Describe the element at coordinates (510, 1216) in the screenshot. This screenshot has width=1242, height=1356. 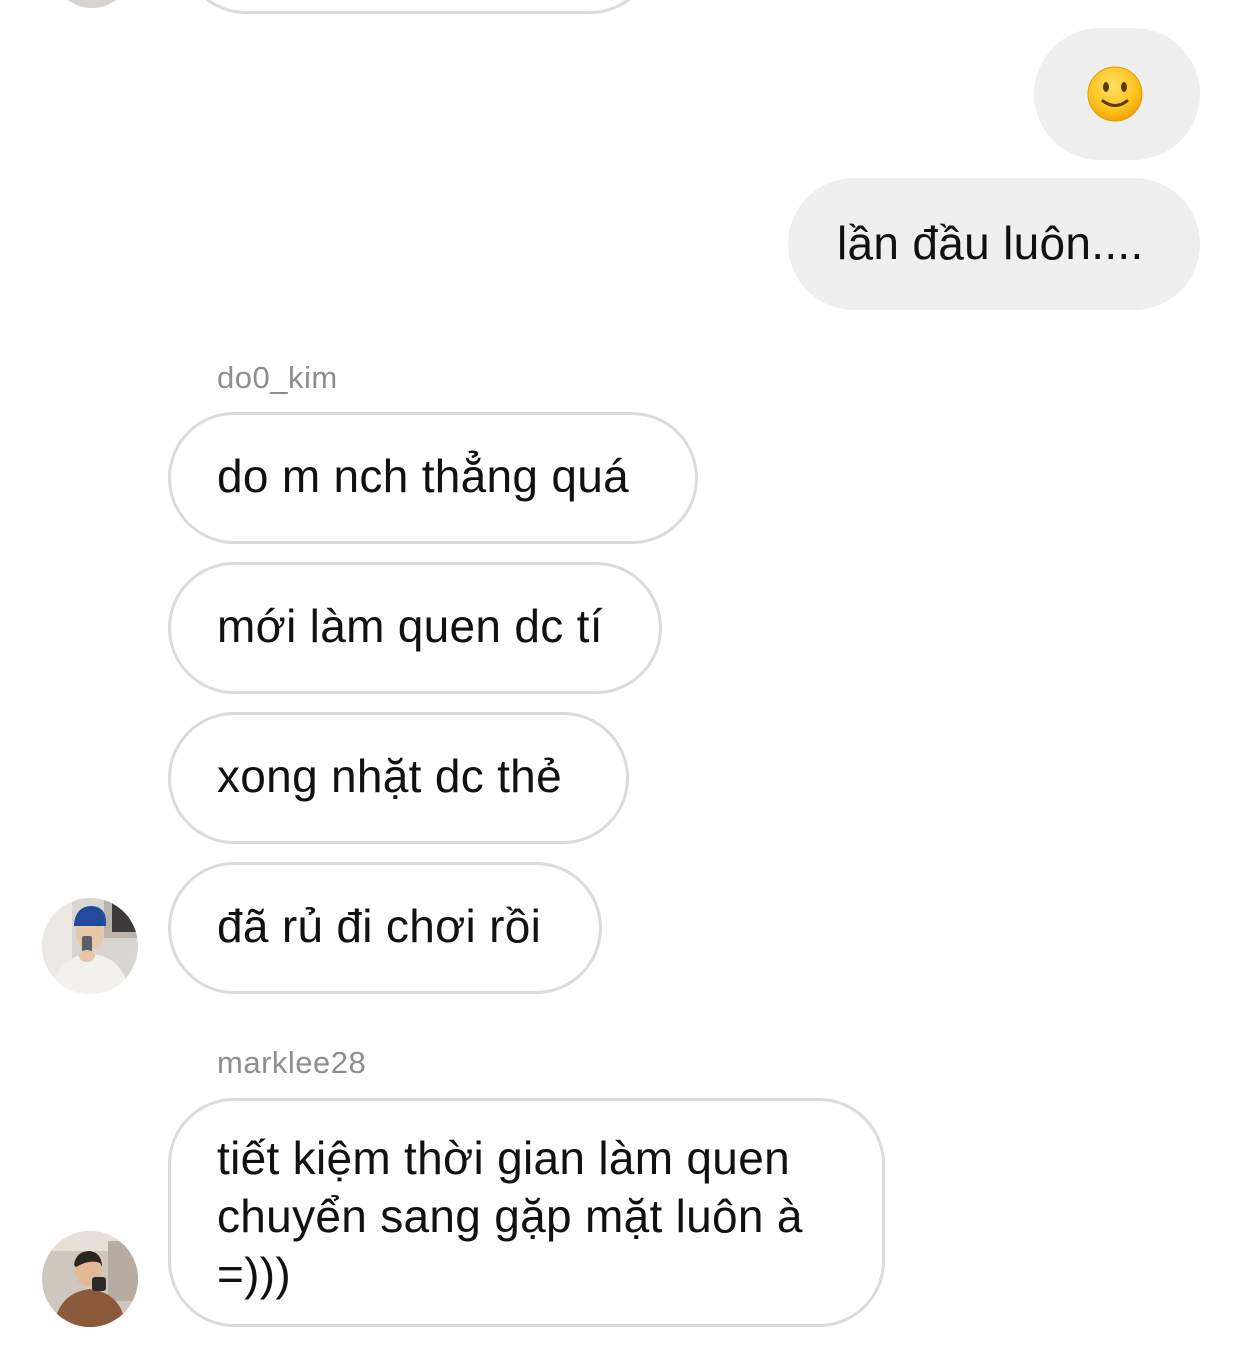
I see `message-text-line: chuyển sang gặp mặt luôn à` at that location.